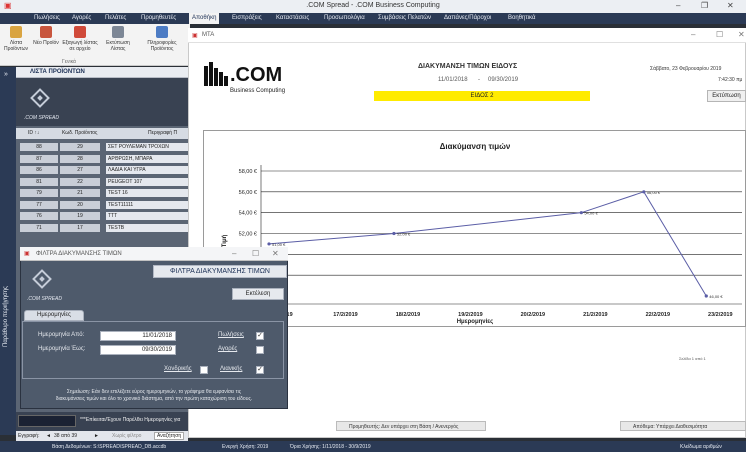 This screenshot has width=746, height=452. What do you see at coordinates (54, 315) in the screenshot?
I see `tab-dates: Ημερομηνίες` at bounding box center [54, 315].